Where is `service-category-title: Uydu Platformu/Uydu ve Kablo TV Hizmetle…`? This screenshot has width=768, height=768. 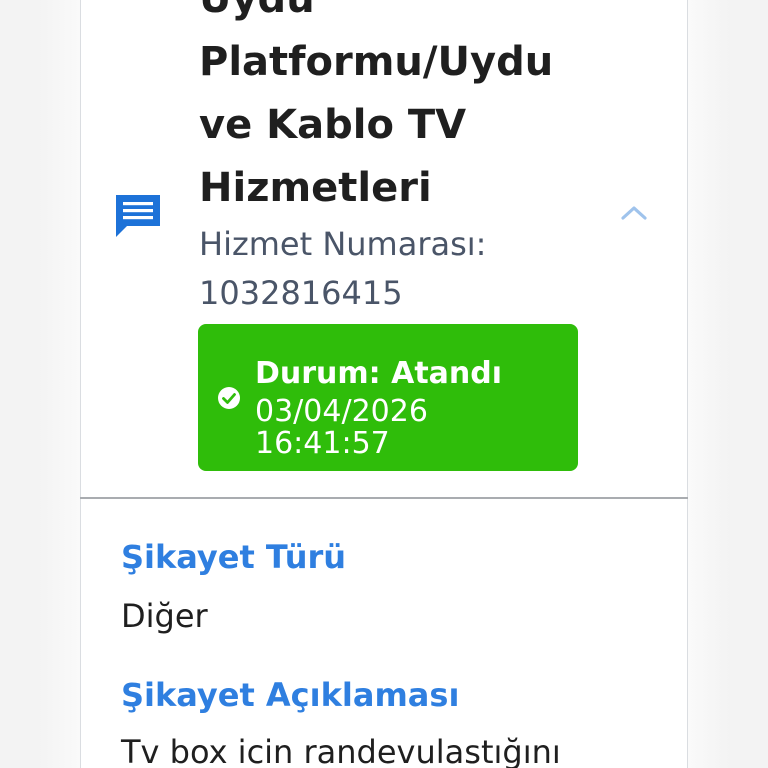
service-category-title: Uydu Platformu/Uydu ve Kablo TV Hizmetle… is located at coordinates (376, 105).